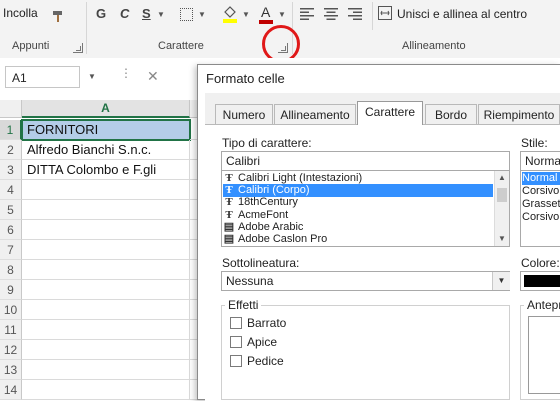 Image resolution: width=560 pixels, height=401 pixels. Describe the element at coordinates (358, 215) in the screenshot. I see `font-list-item: Ŧ AcmeFont` at that location.